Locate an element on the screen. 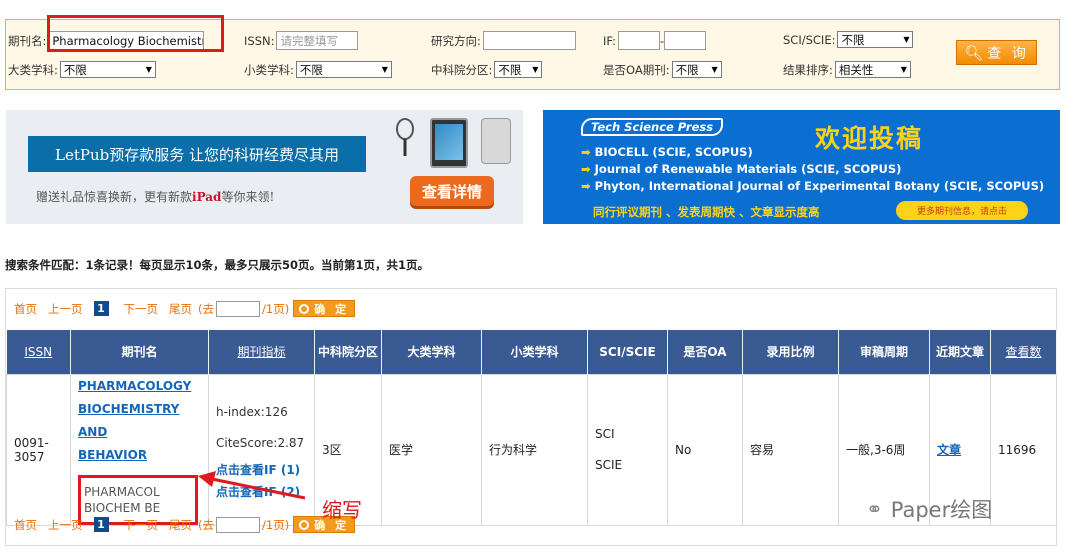 This screenshot has height=558, width=1080. annotation-arrow is located at coordinates (252, 485).